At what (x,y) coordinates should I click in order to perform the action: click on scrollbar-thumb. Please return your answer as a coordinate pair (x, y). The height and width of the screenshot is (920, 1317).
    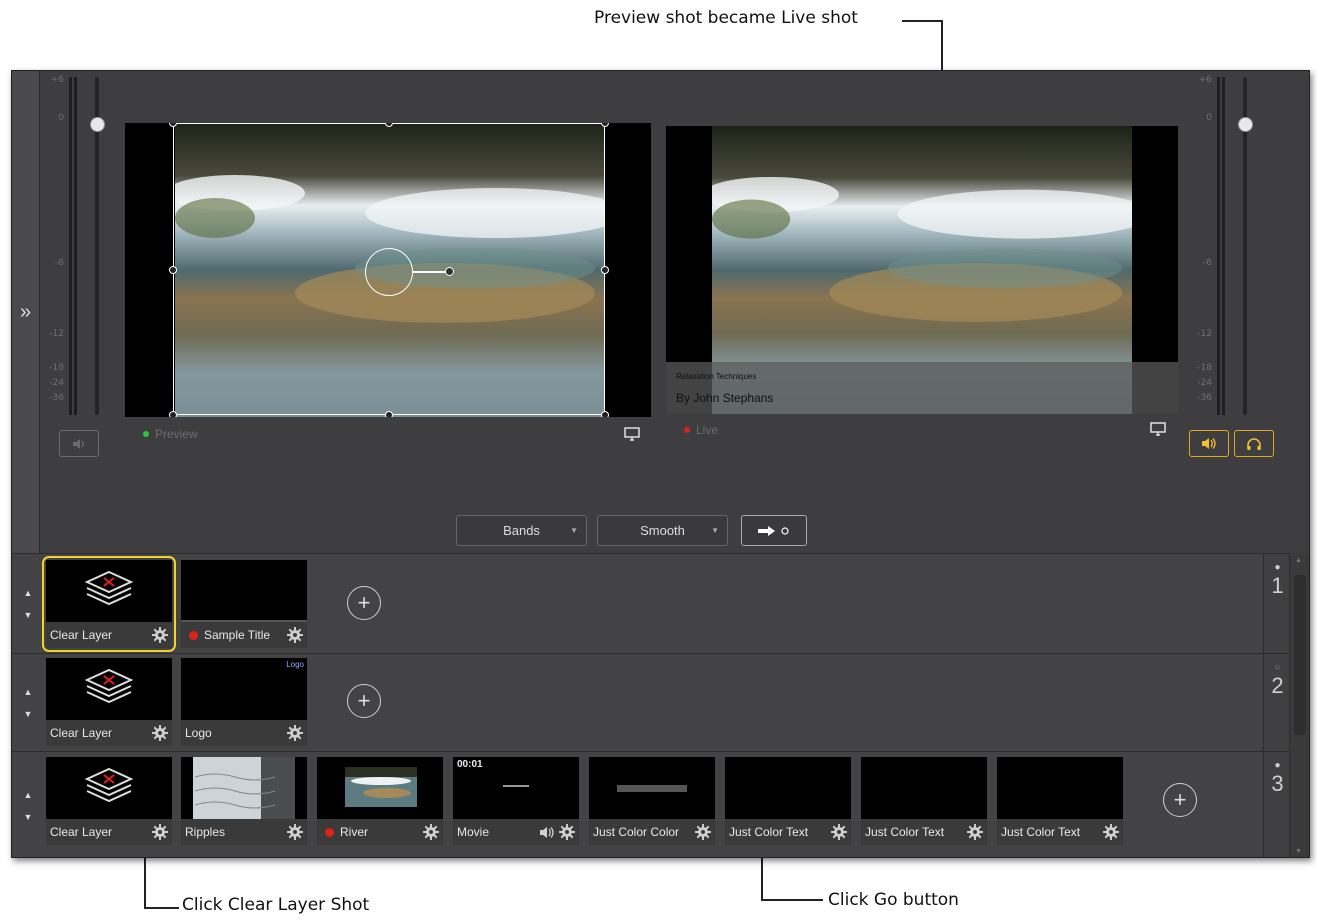
    Looking at the image, I should click on (1300, 655).